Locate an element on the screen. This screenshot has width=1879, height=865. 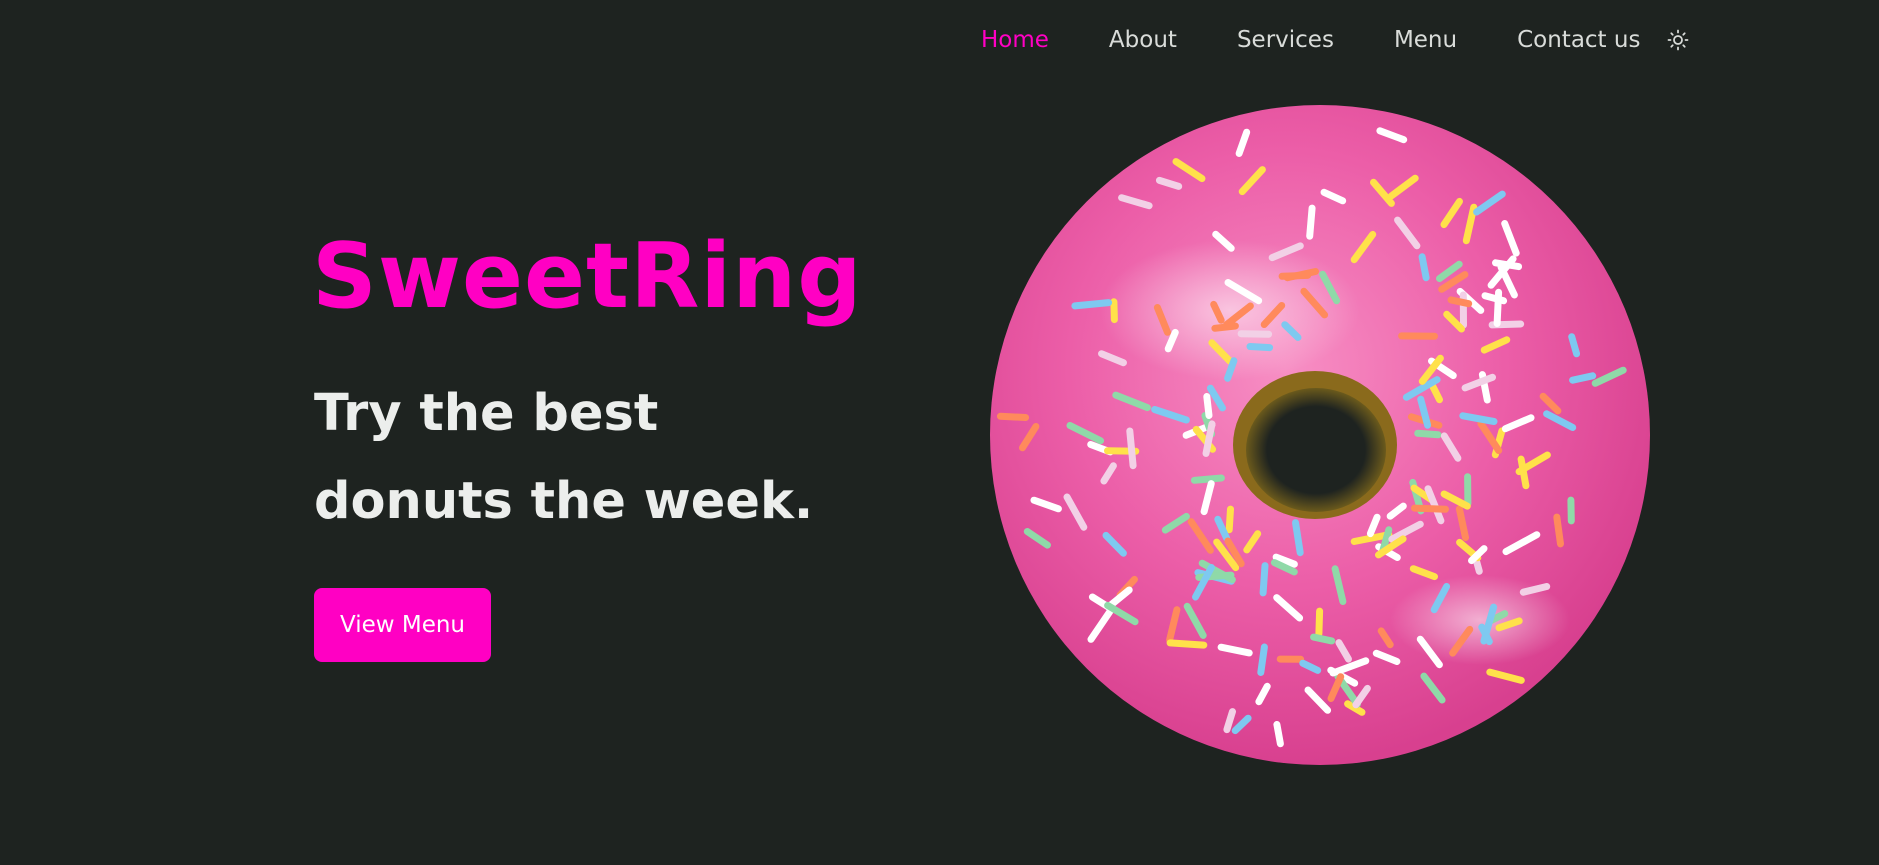
nav-link-services: Services is located at coordinates (1285, 40).